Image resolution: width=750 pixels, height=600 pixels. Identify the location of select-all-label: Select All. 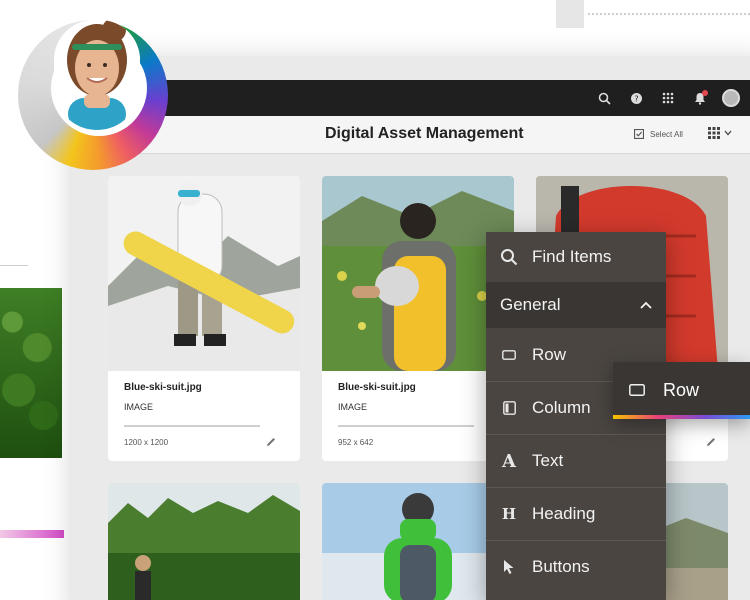
(666, 134).